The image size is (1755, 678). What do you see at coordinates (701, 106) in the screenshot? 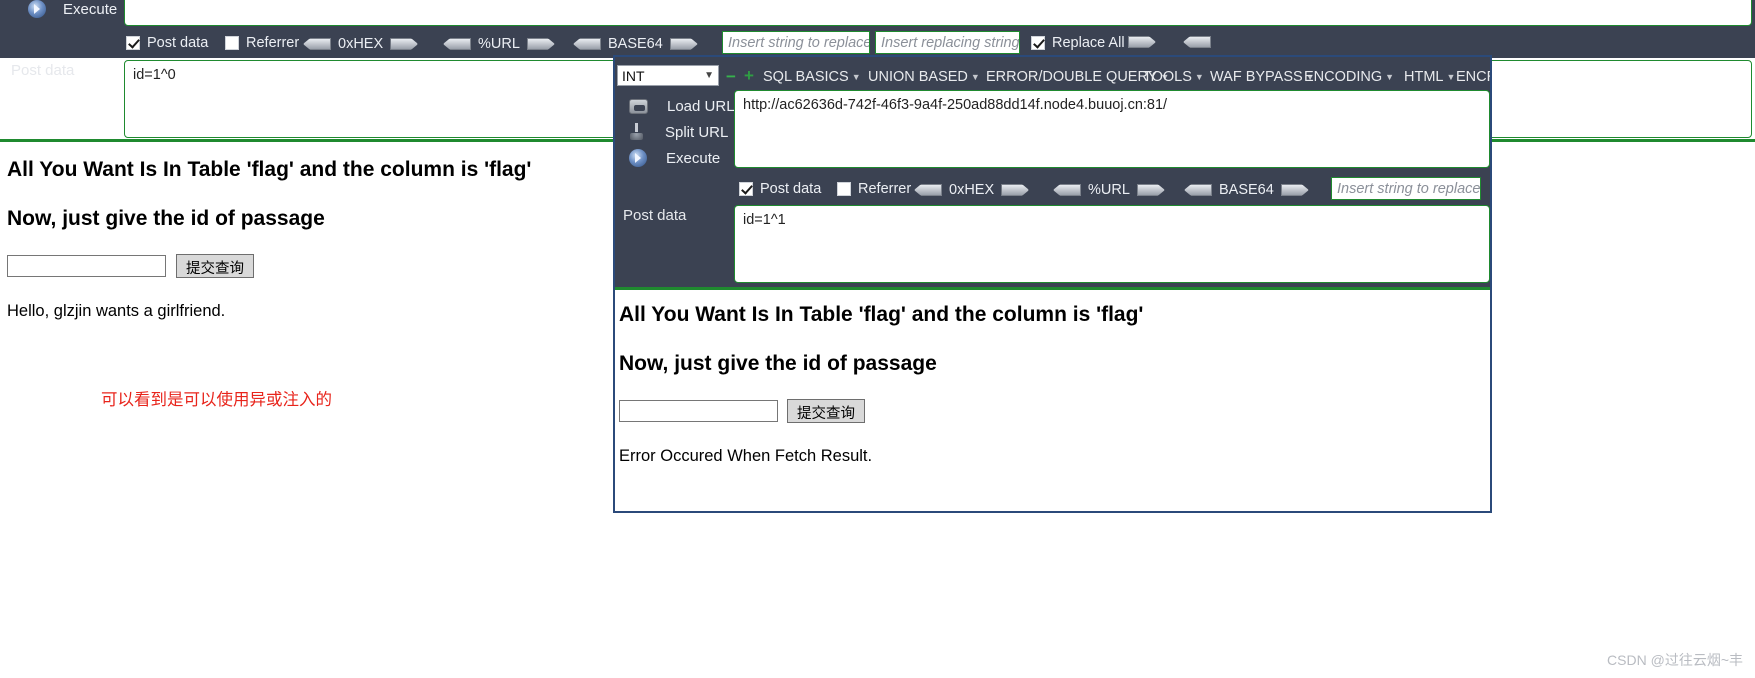
I see `inner-load-url-label: Load URL` at bounding box center [701, 106].